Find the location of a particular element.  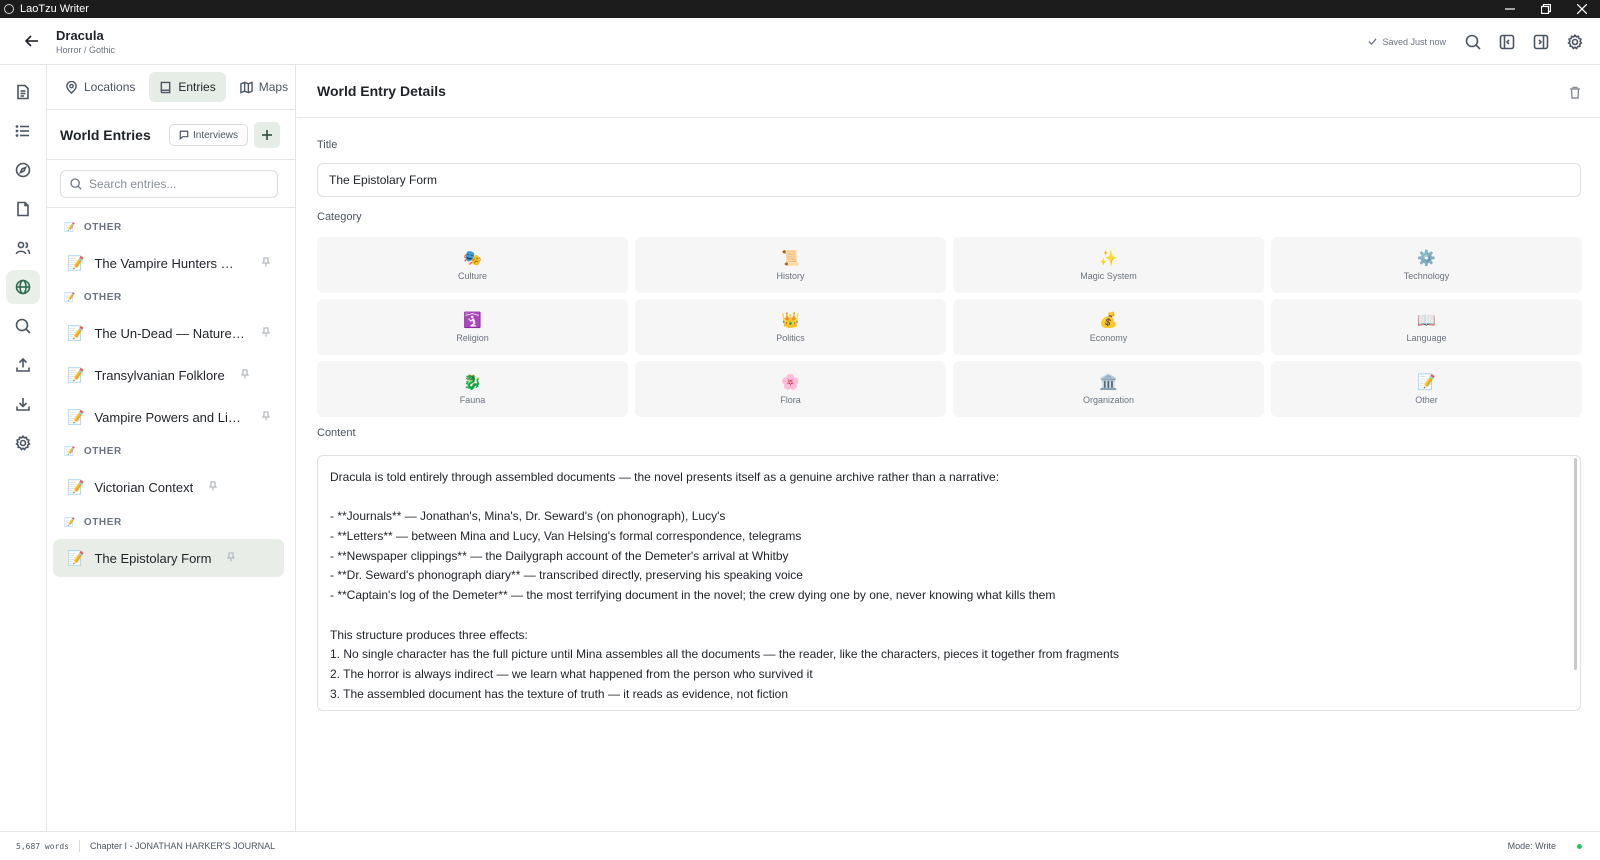

category-religion: 🛐 Religion is located at coordinates (472, 327).